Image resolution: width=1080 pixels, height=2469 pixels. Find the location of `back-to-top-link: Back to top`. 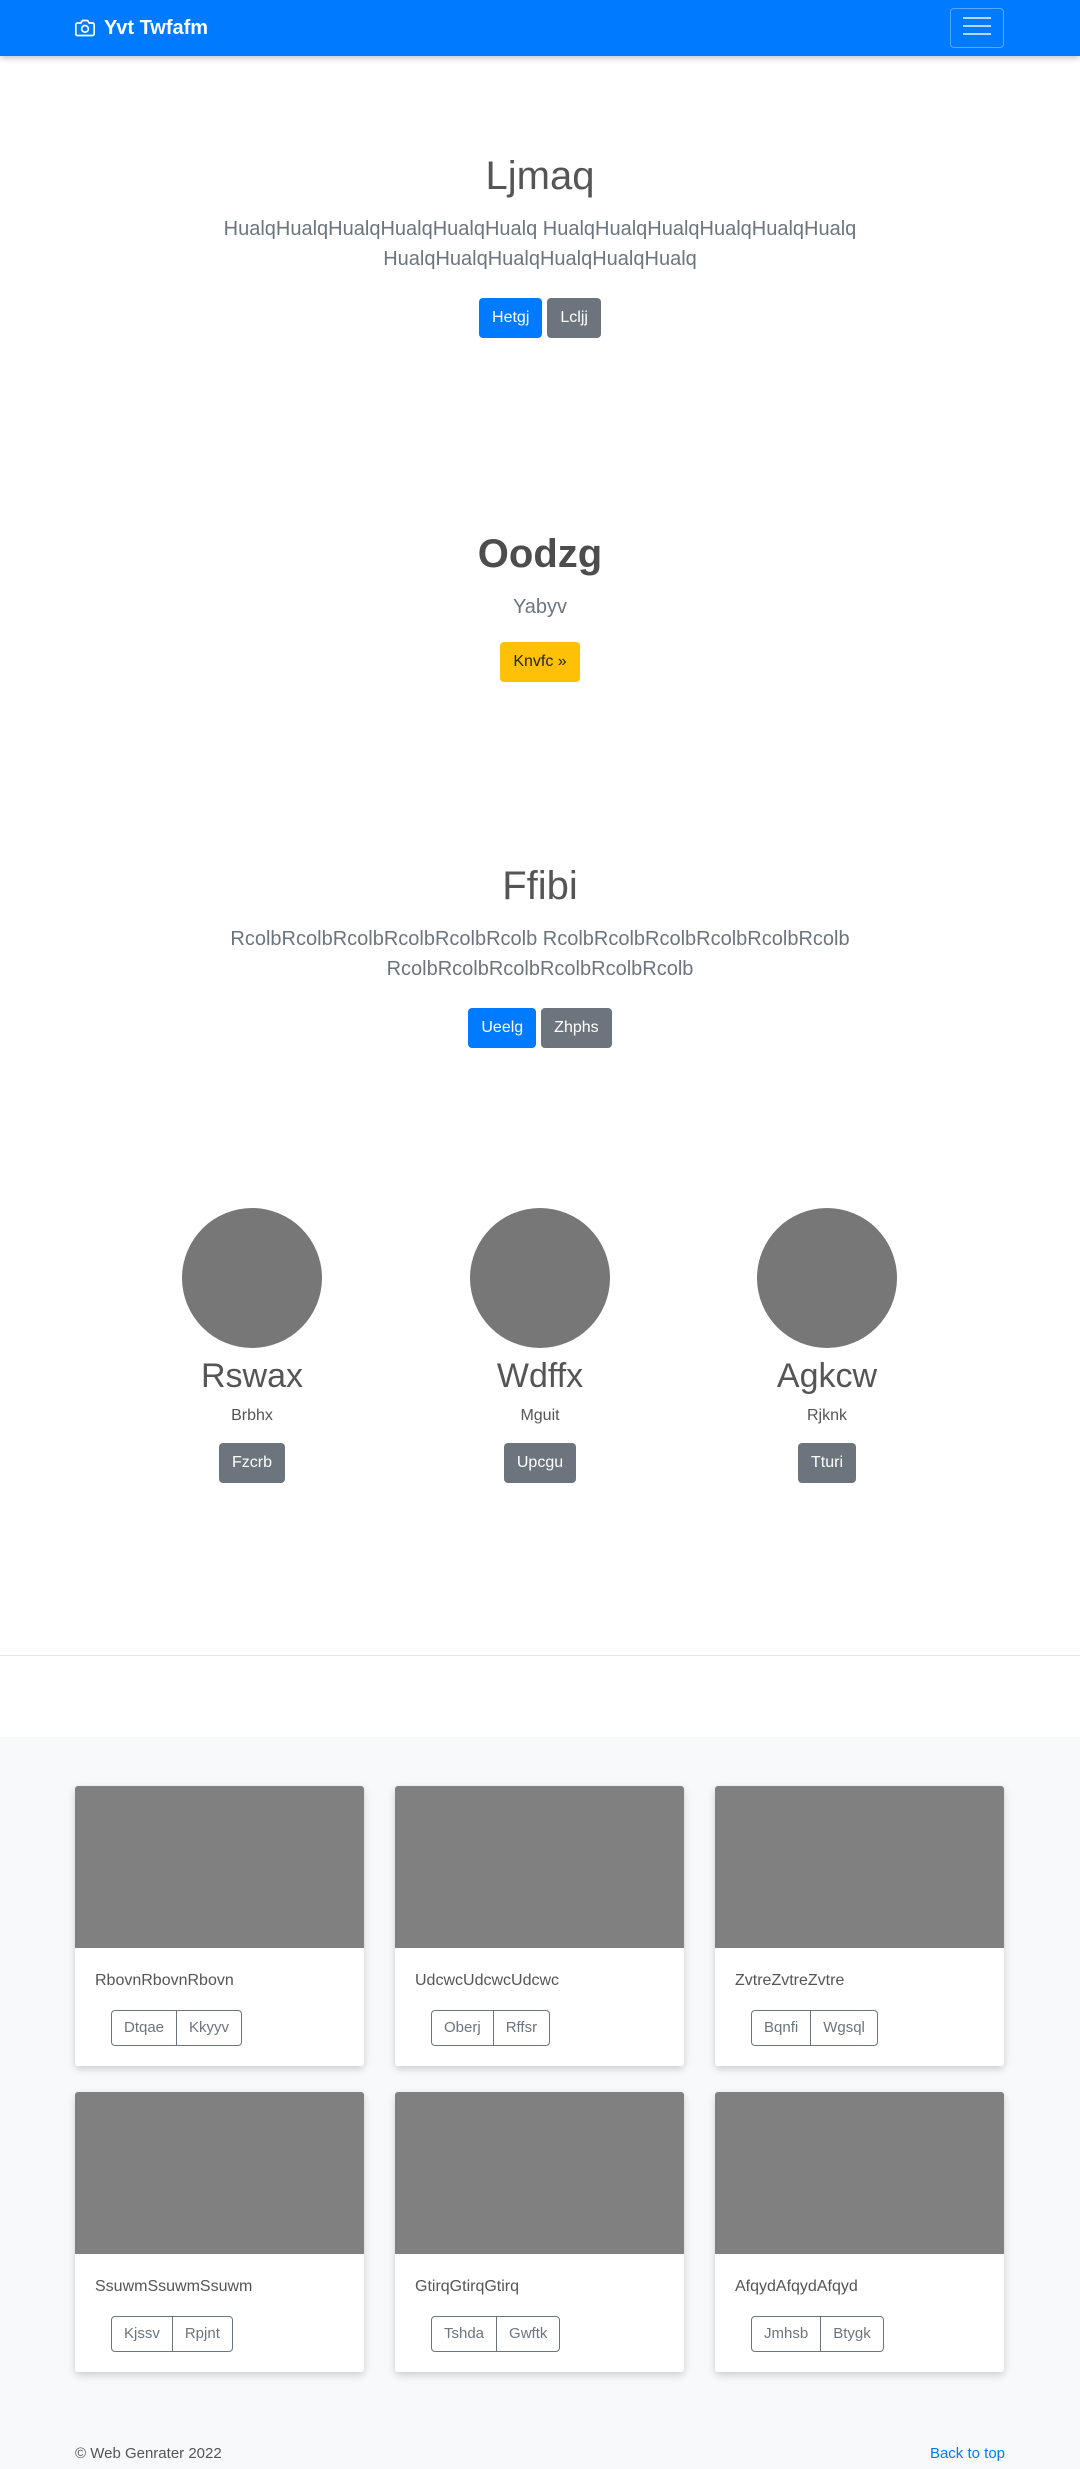

back-to-top-link: Back to top is located at coordinates (967, 2453).